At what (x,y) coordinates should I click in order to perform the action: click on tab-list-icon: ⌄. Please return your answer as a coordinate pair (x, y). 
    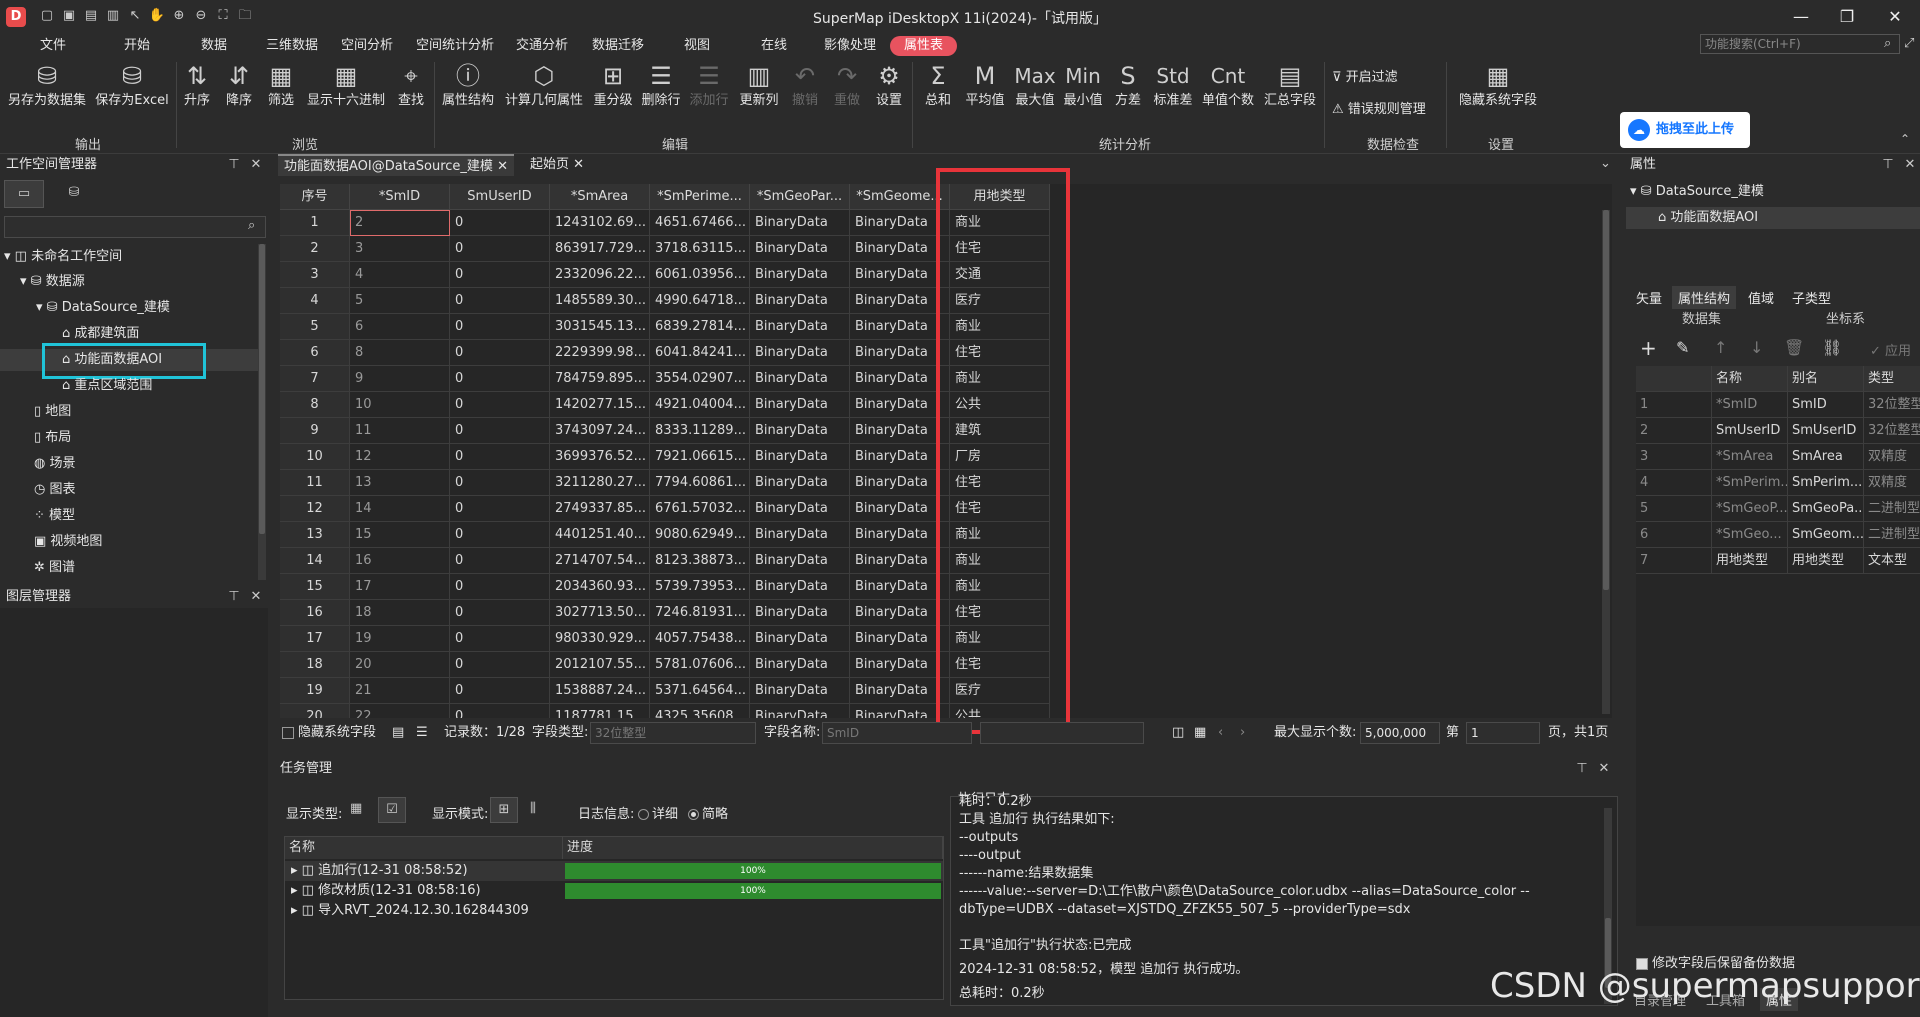
    Looking at the image, I should click on (1605, 163).